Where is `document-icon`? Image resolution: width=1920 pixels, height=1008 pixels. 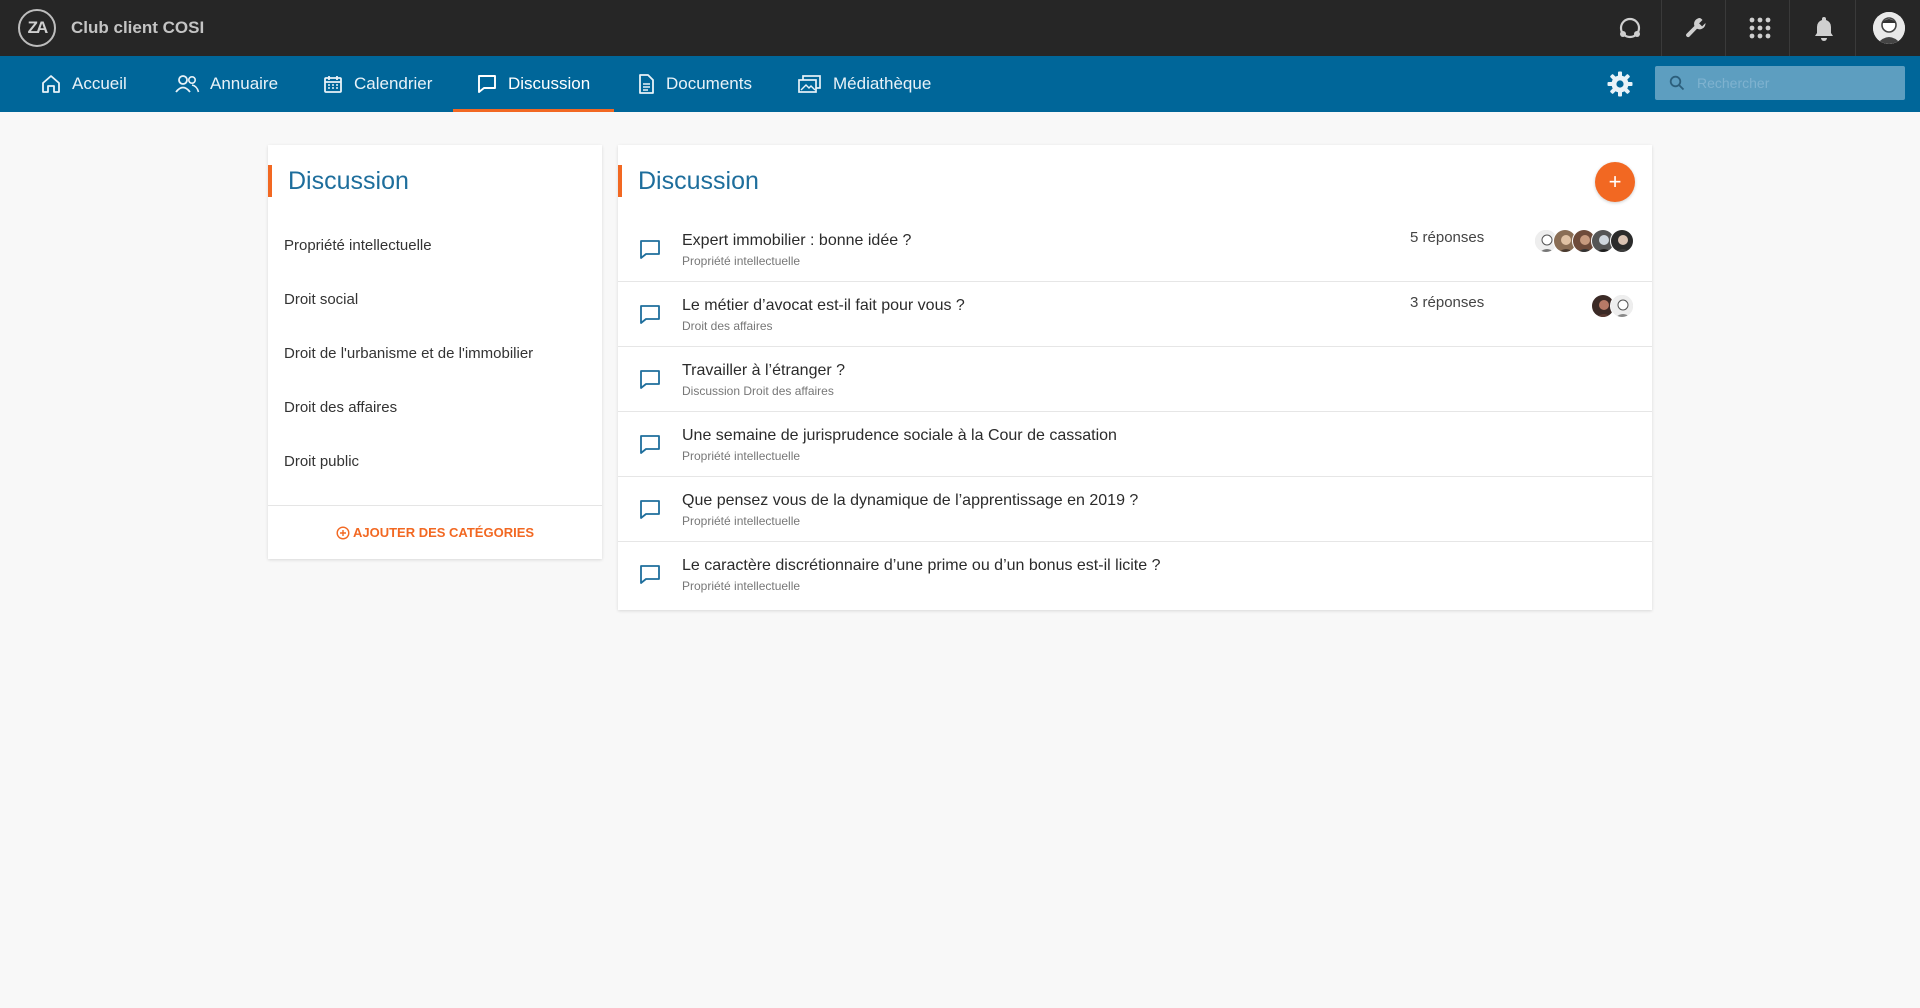 document-icon is located at coordinates (646, 84).